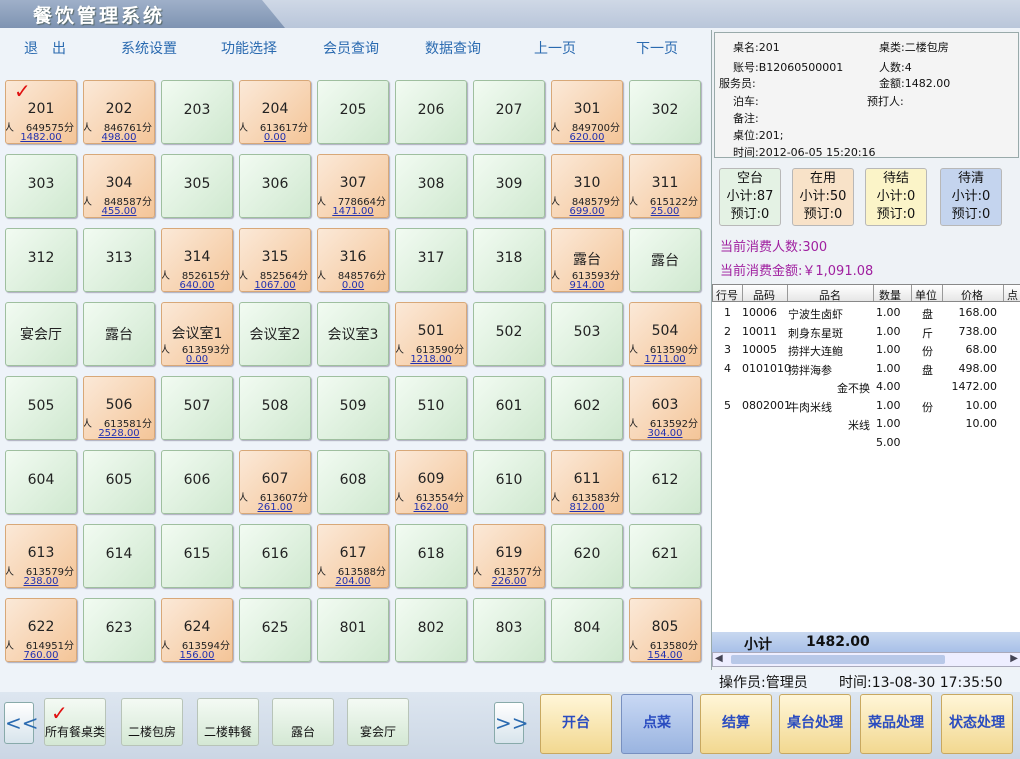  What do you see at coordinates (576, 724) in the screenshot?
I see `open-table-button: 开台` at bounding box center [576, 724].